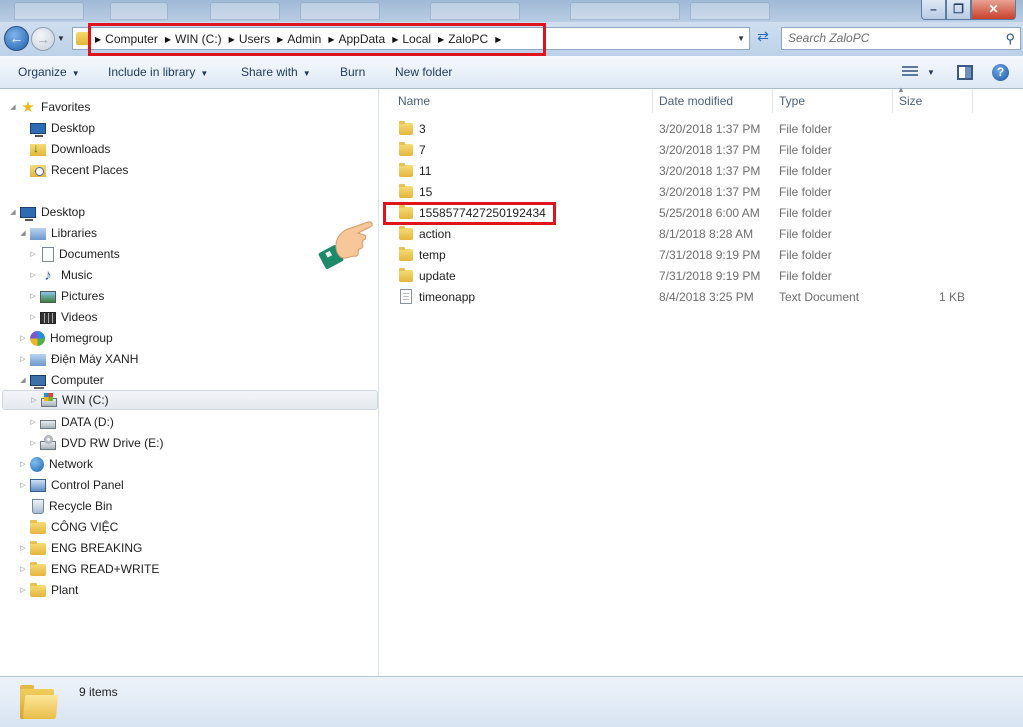 The width and height of the screenshot is (1023, 727). Describe the element at coordinates (406, 233) in the screenshot. I see `folder-icon` at that location.